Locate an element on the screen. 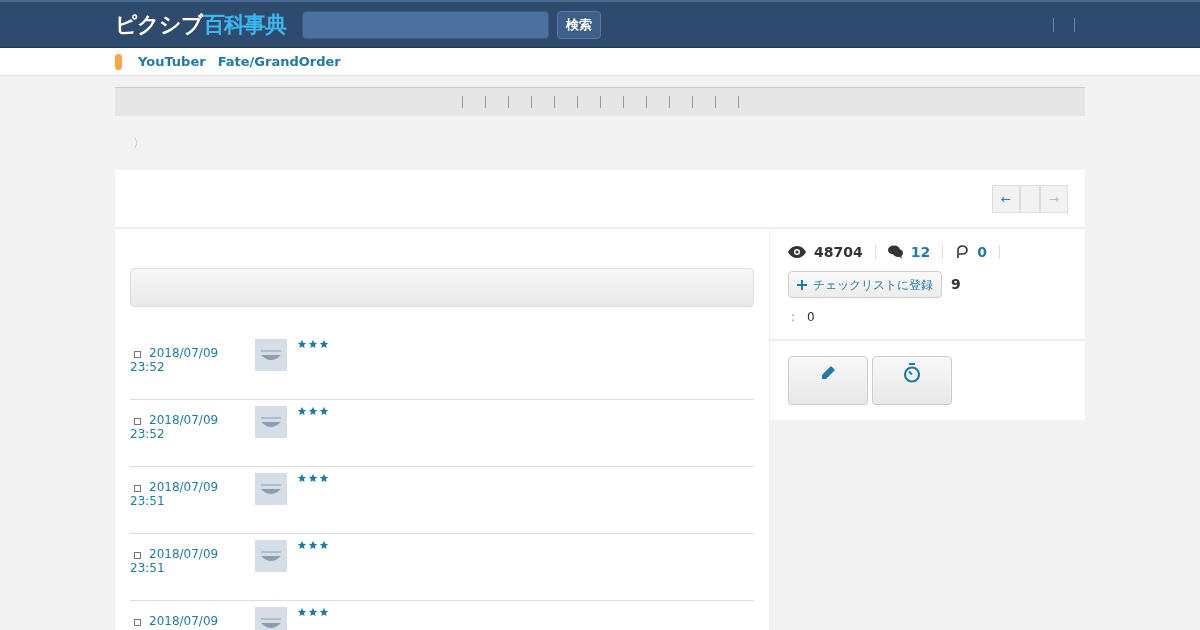 The height and width of the screenshot is (630, 1200). chat-icon is located at coordinates (895, 252).